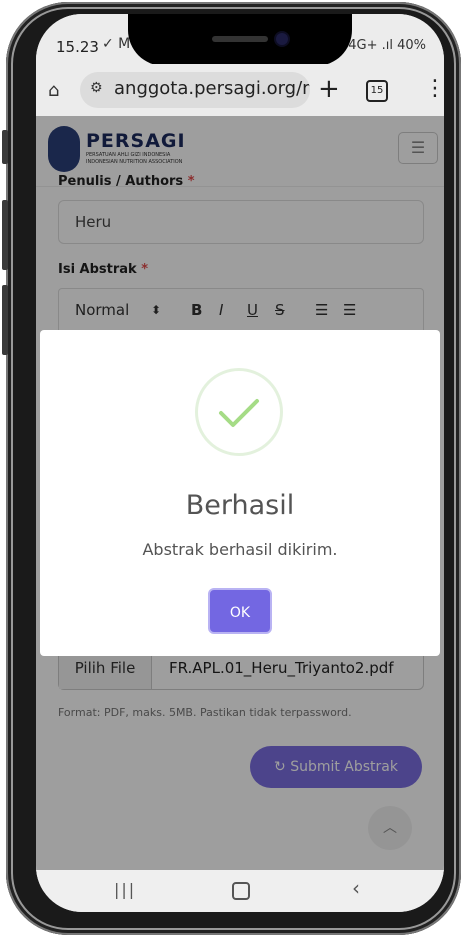  Describe the element at coordinates (377, 91) in the screenshot. I see `tab-switcher-button: 15` at that location.